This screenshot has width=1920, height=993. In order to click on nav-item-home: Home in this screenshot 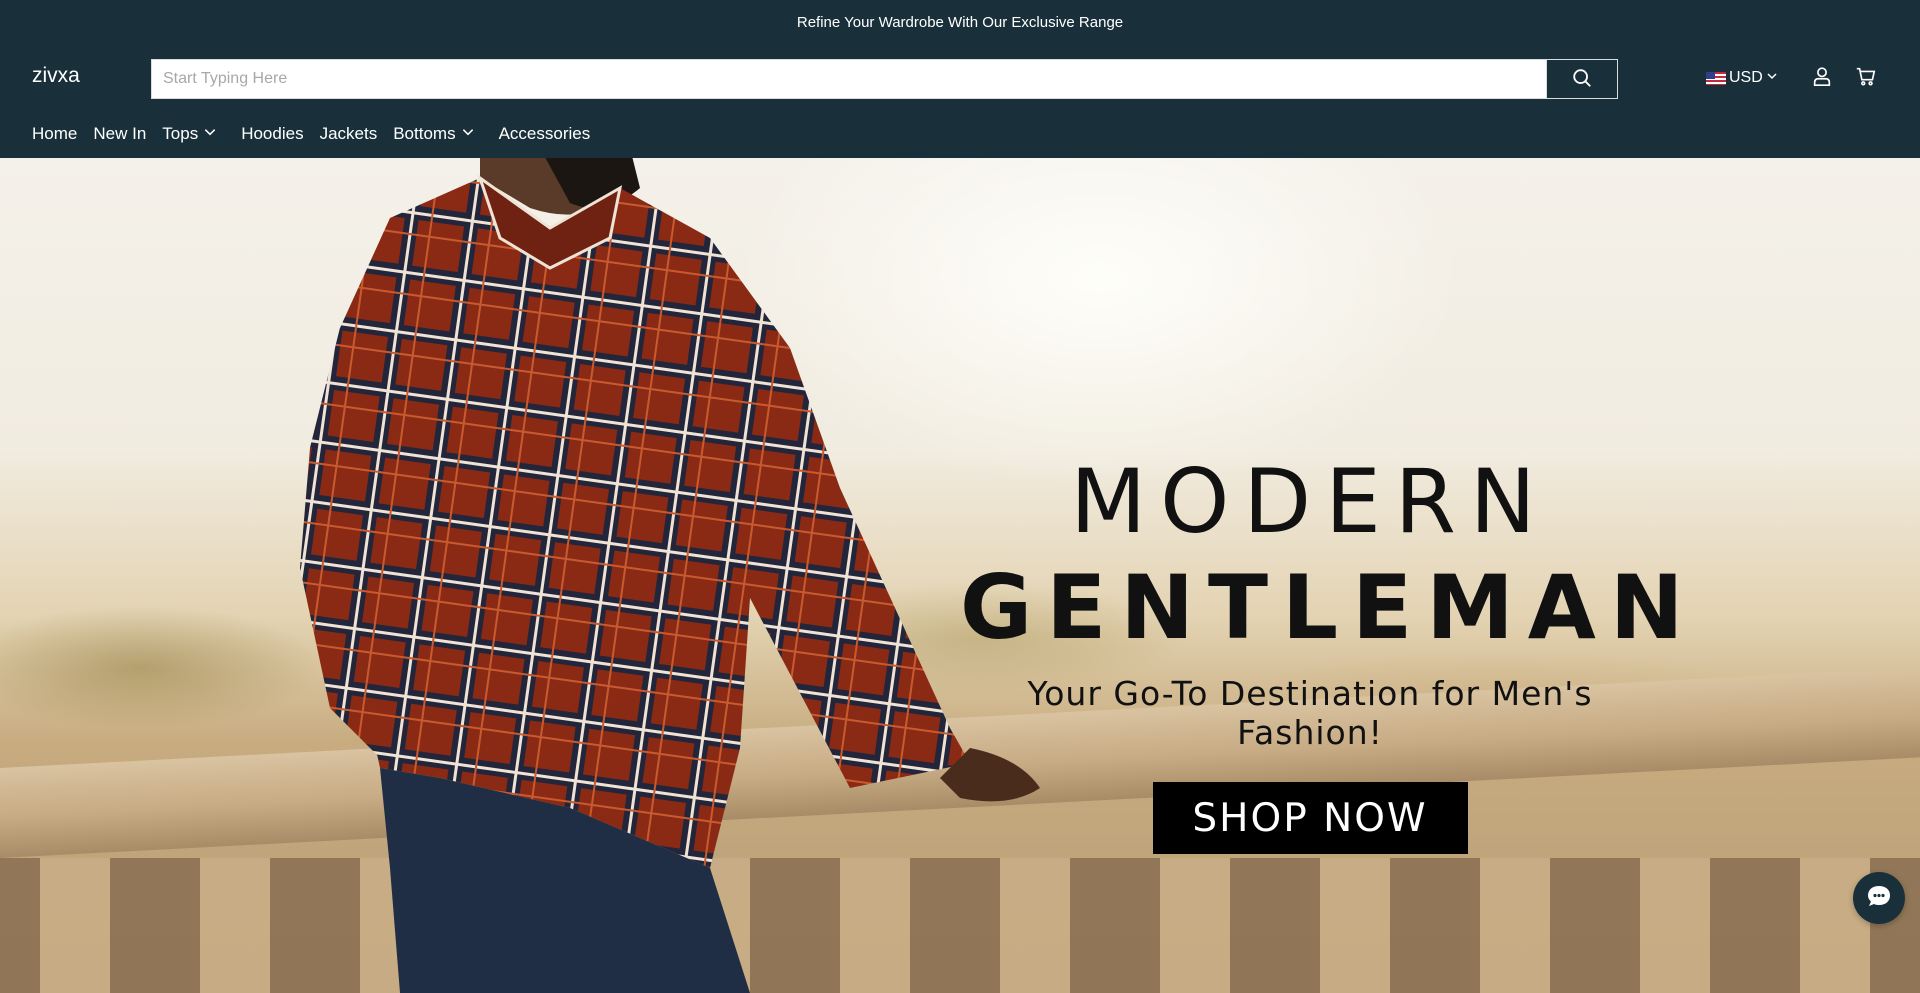, I will do `click(54, 134)`.